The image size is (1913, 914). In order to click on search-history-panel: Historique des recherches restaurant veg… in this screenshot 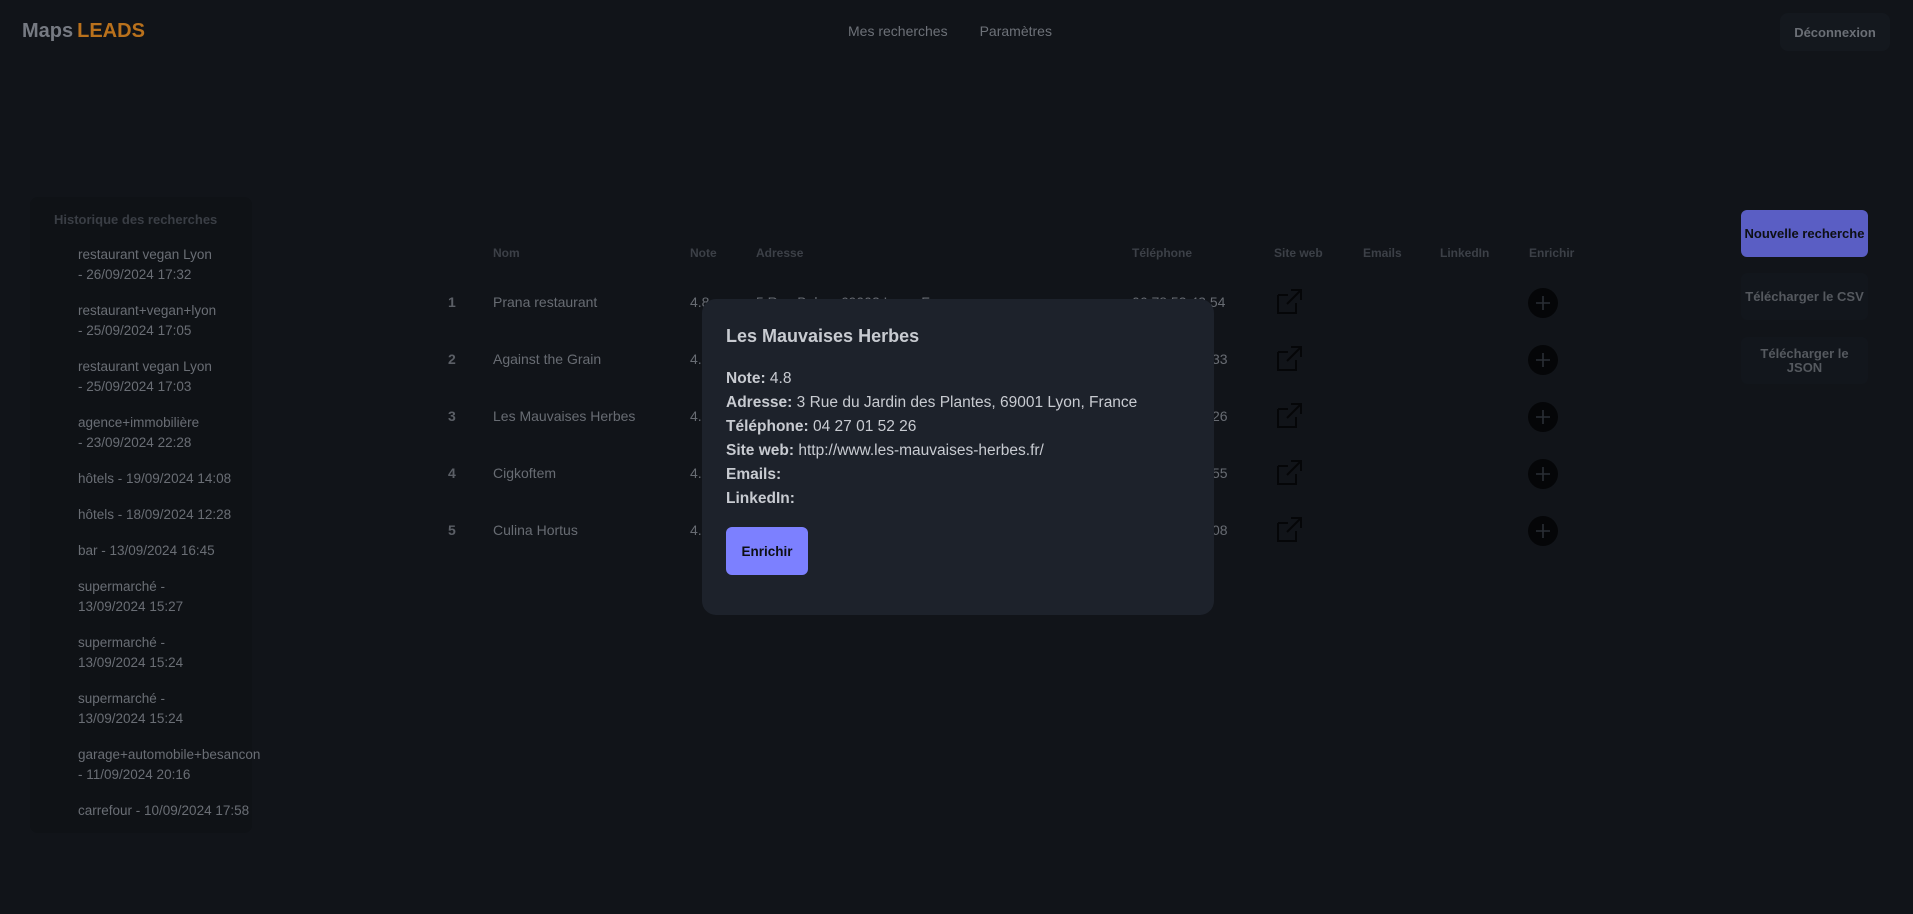, I will do `click(145, 515)`.